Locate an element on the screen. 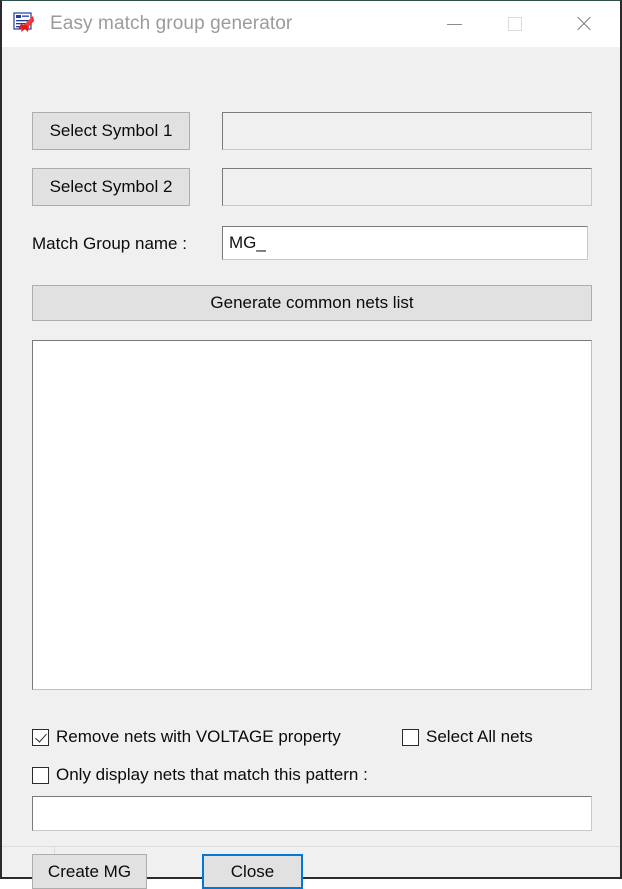  select-all-nets-label: Select All nets is located at coordinates (479, 736).